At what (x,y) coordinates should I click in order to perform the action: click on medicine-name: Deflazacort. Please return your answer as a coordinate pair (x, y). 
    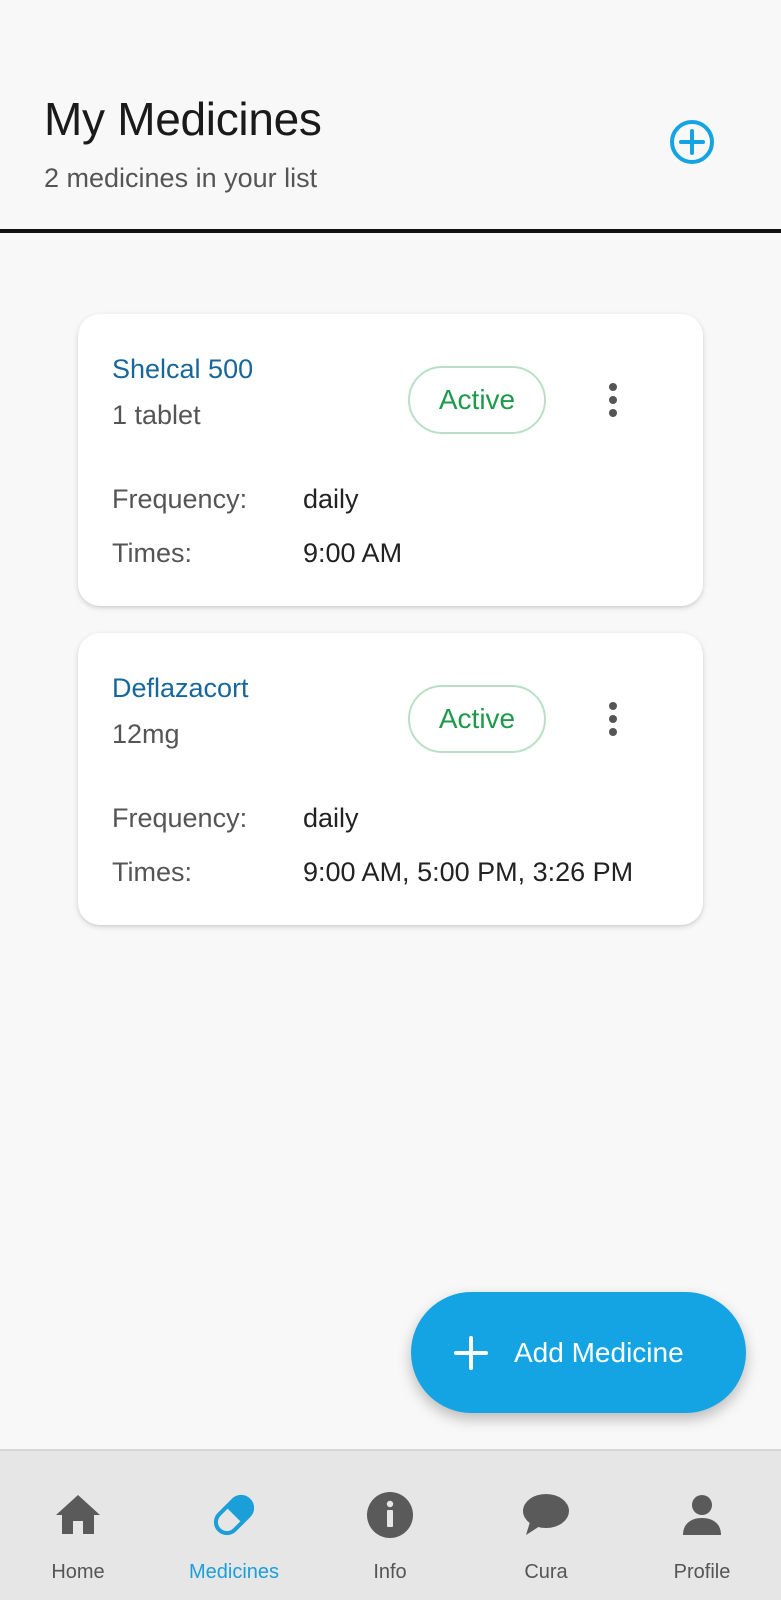
    Looking at the image, I should click on (180, 688).